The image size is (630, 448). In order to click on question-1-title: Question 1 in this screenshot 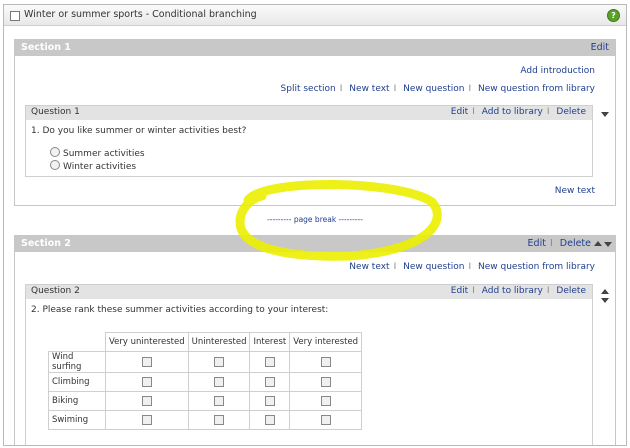, I will do `click(55, 112)`.